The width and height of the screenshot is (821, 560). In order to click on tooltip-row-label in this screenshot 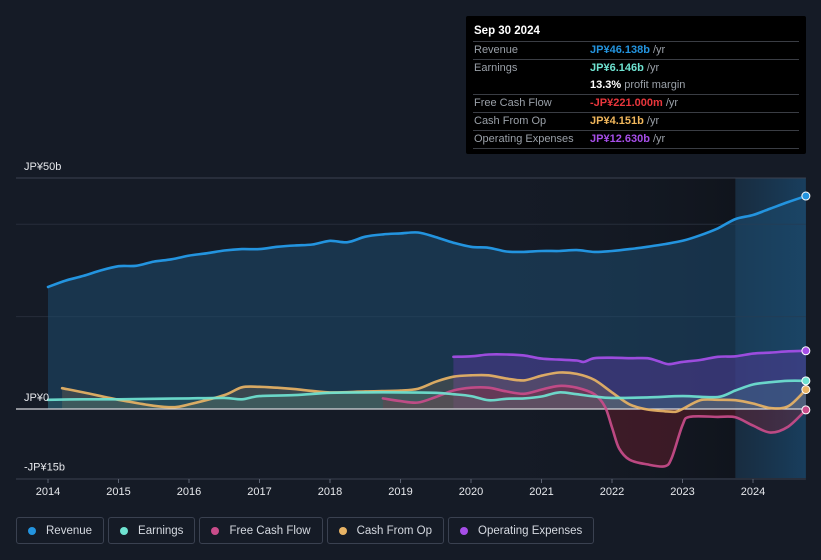, I will do `click(531, 85)`.